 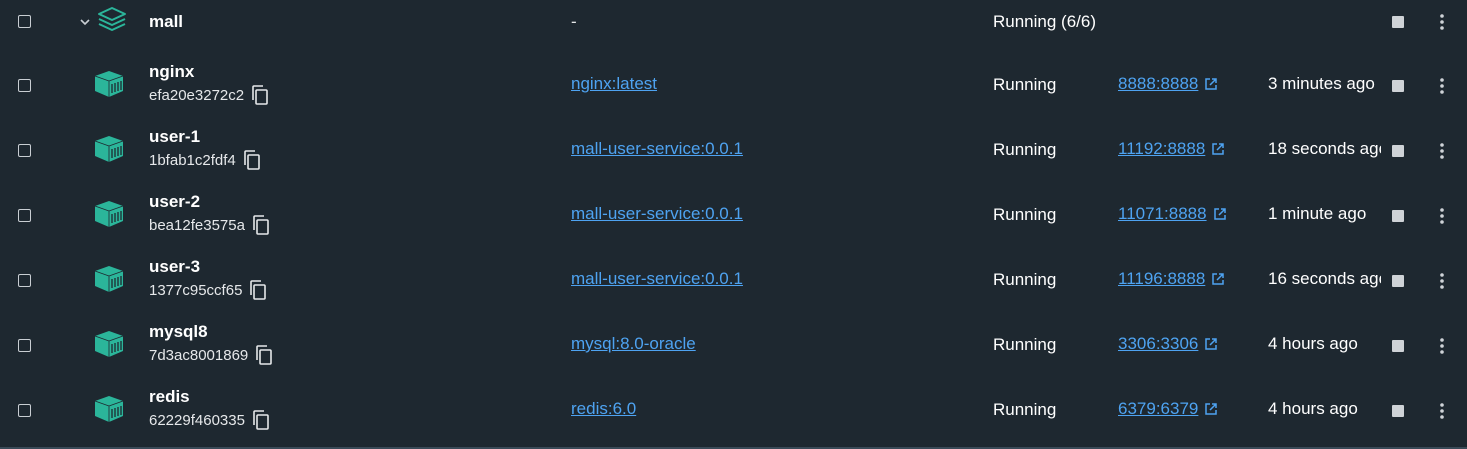 What do you see at coordinates (1158, 84) in the screenshot?
I see `port-text: 8888:8888` at bounding box center [1158, 84].